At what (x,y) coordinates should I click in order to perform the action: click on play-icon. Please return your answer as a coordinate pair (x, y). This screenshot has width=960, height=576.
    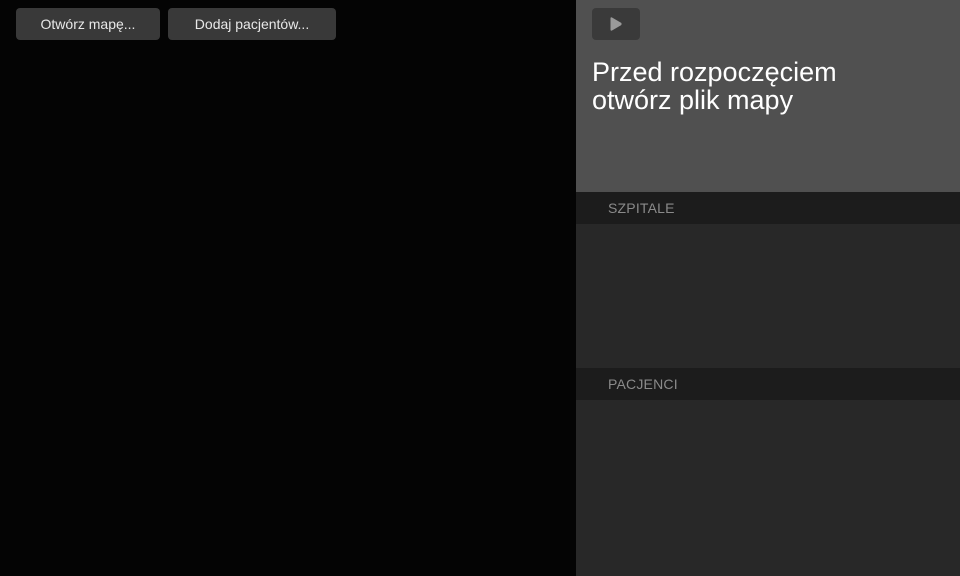
    Looking at the image, I should click on (616, 24).